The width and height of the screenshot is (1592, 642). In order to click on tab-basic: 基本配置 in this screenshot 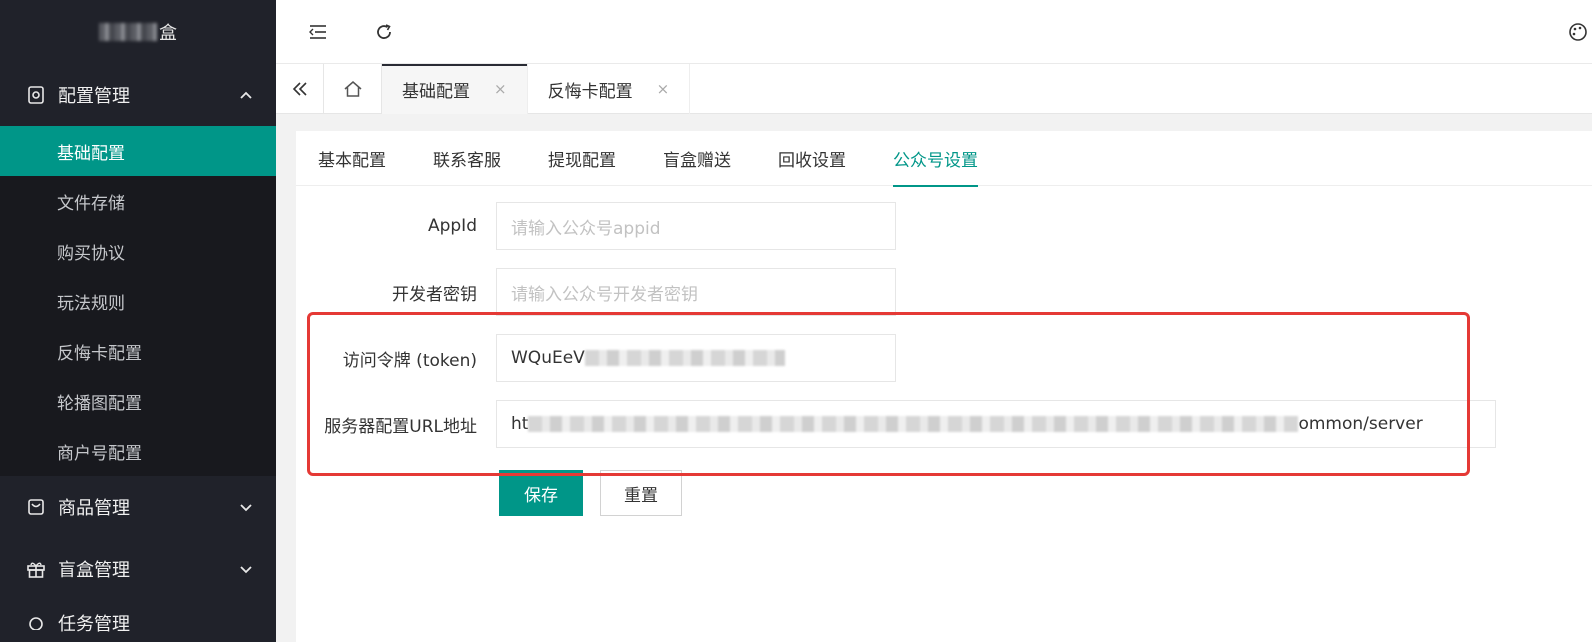, I will do `click(352, 158)`.